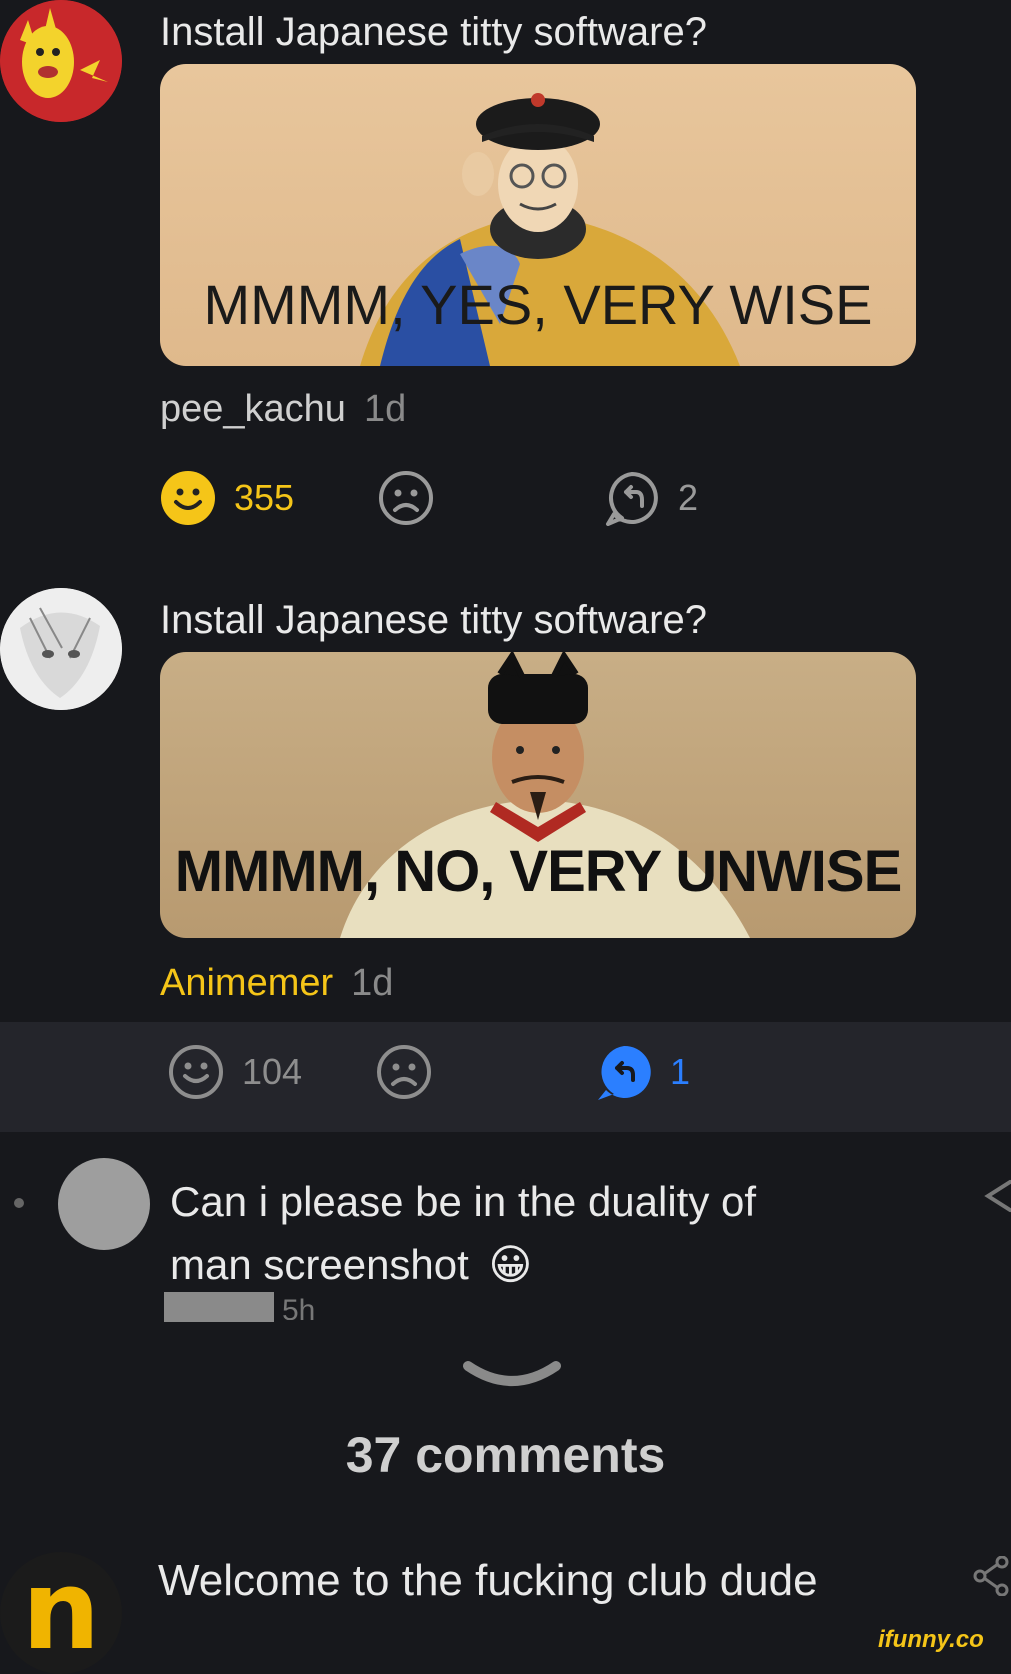  I want to click on meme-image-unwise: MMMM, NO, VERY UNWISE, so click(538, 795).